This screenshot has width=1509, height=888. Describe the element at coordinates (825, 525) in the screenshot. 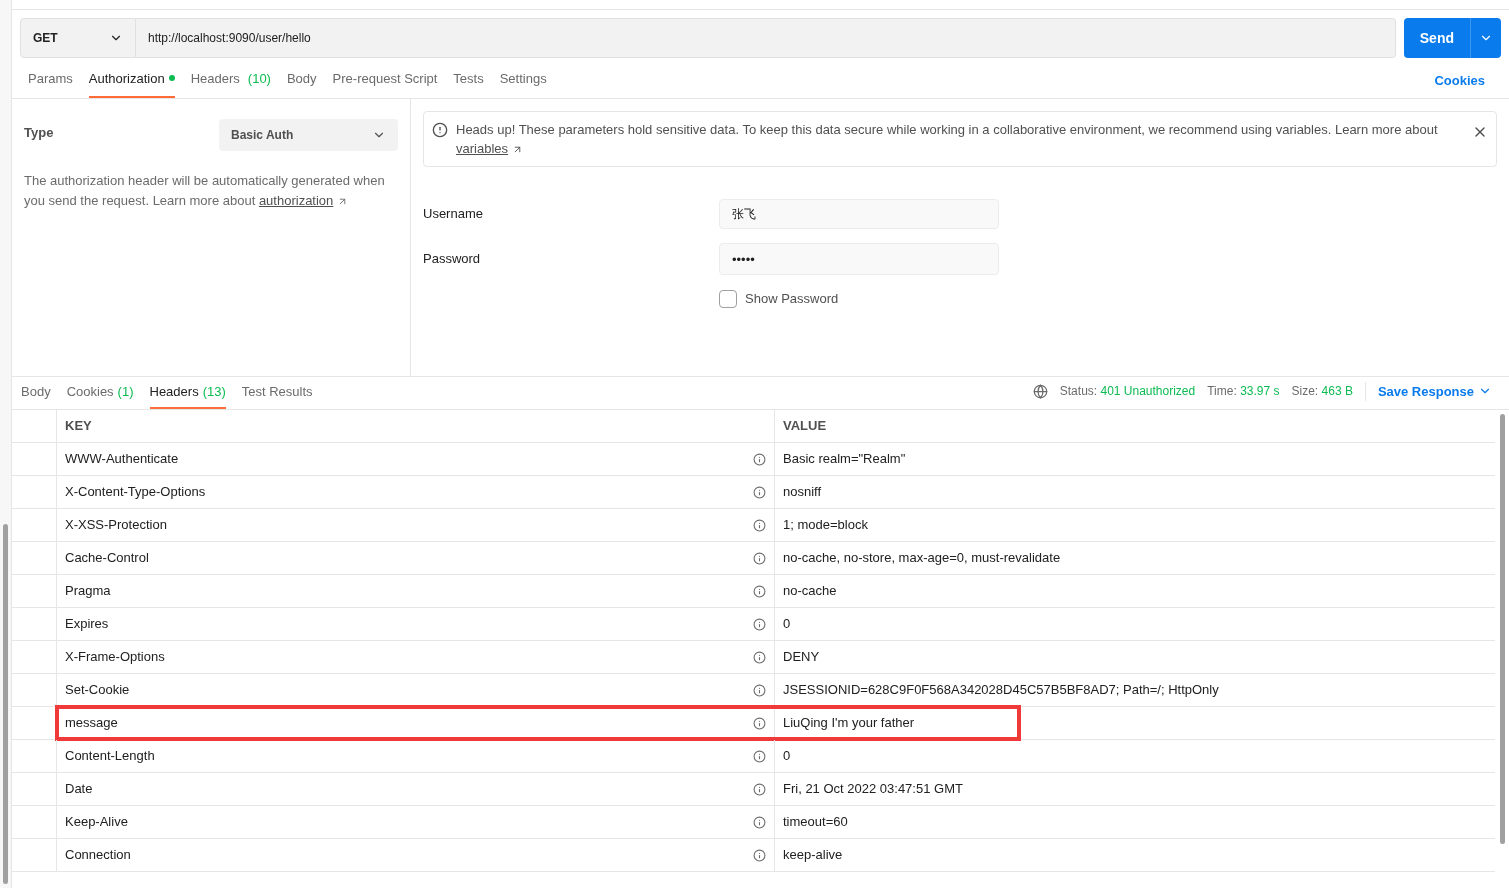

I see `header-value: 1; mode=block` at that location.